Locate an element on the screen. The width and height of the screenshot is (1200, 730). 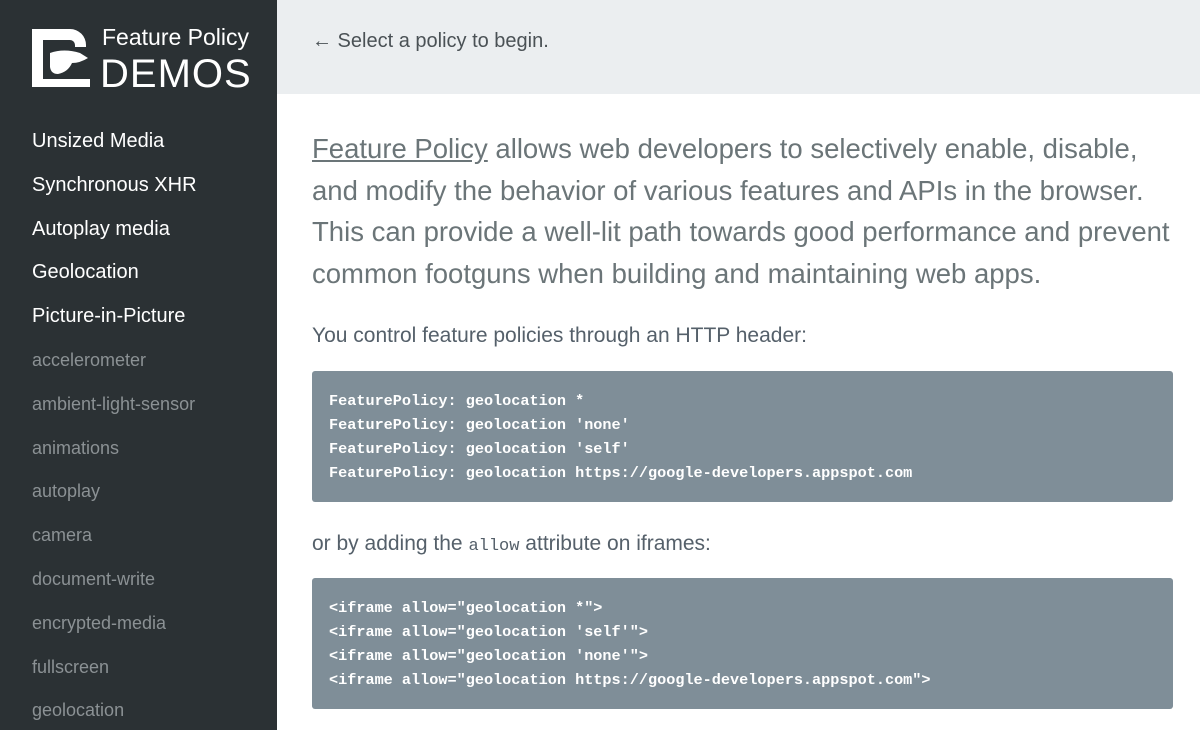
sidebar-item-geolocation: Geolocation is located at coordinates (114, 278).